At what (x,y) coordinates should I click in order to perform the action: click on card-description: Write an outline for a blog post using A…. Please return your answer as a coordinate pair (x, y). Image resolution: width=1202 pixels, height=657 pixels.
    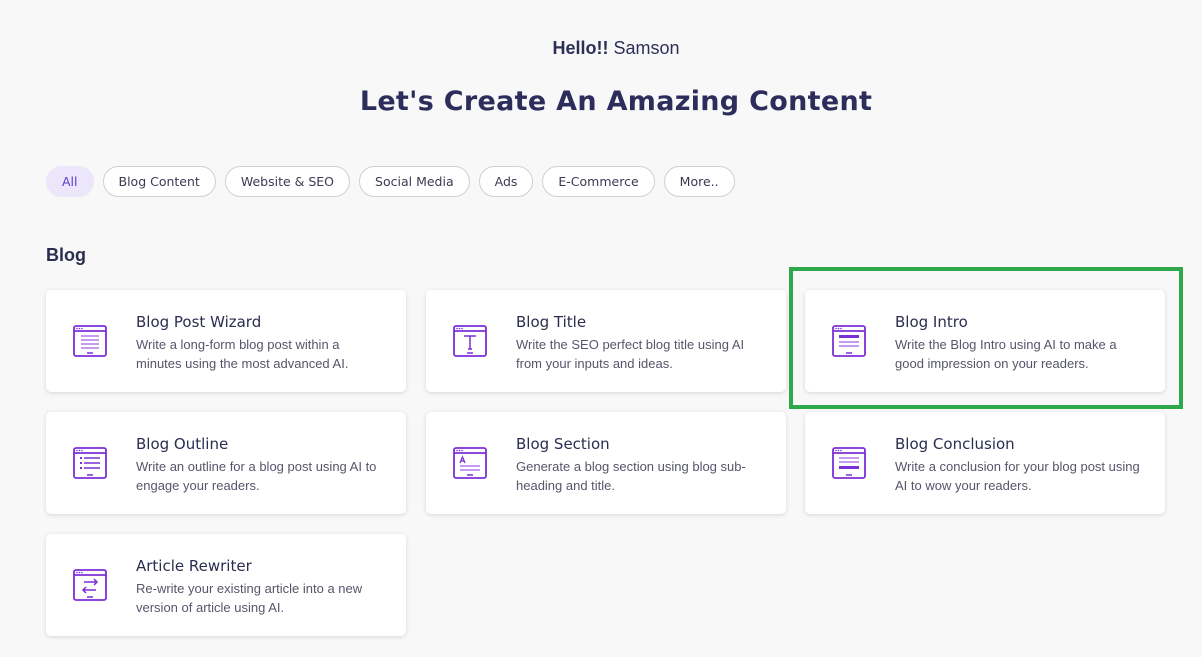
    Looking at the image, I should click on (256, 476).